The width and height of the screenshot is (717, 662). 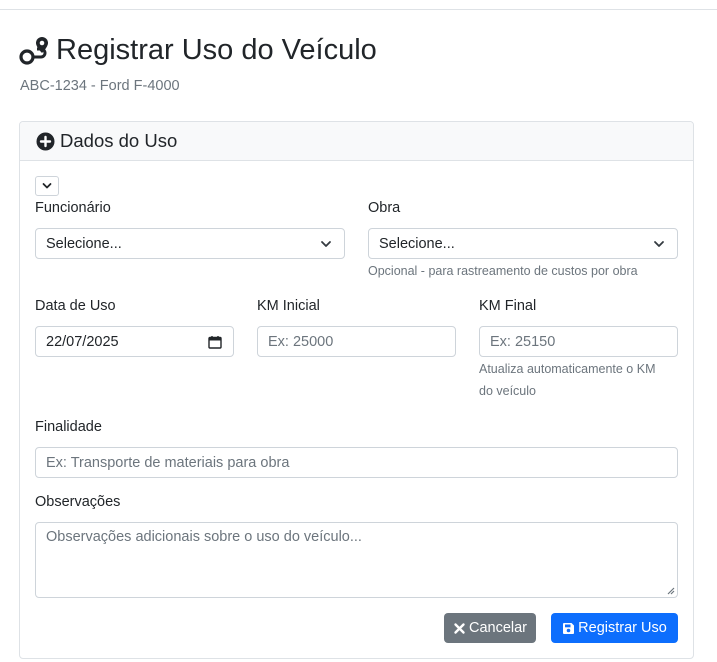 What do you see at coordinates (301, 341) in the screenshot?
I see `km-inicial-placeholder: Ex: 25000` at bounding box center [301, 341].